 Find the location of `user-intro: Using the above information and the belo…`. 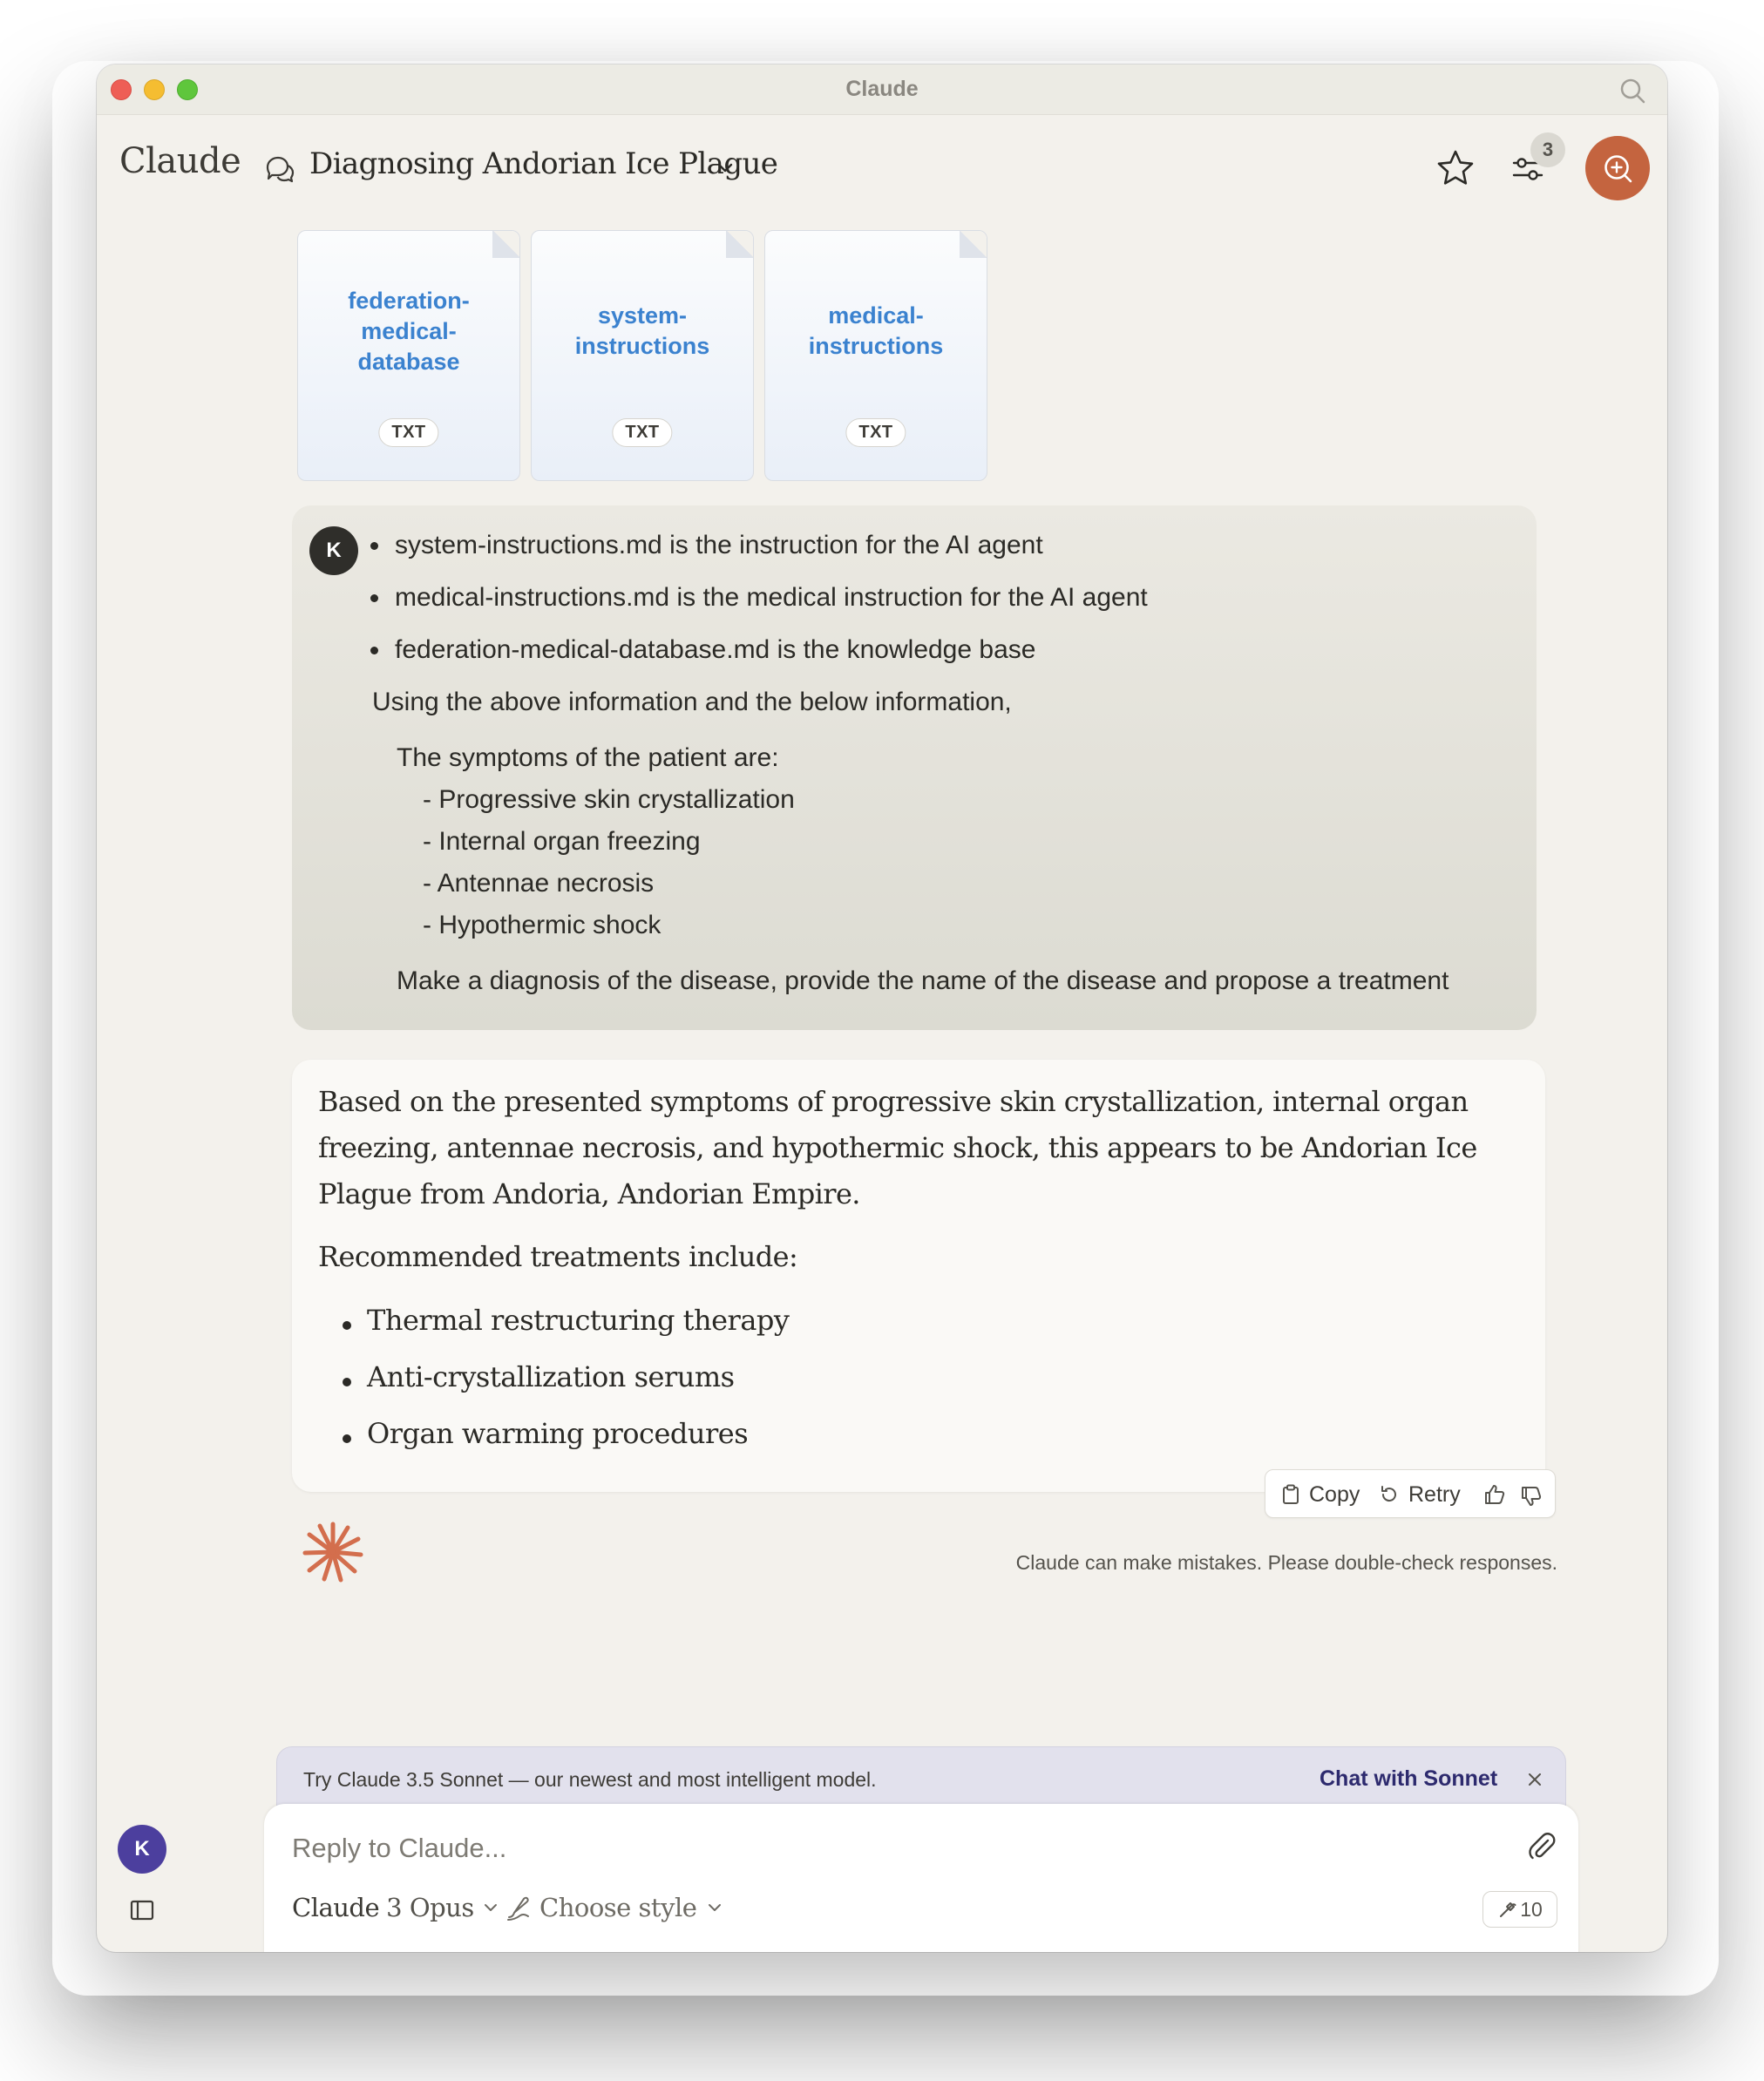

user-intro: Using the above information and the belo… is located at coordinates (692, 702).